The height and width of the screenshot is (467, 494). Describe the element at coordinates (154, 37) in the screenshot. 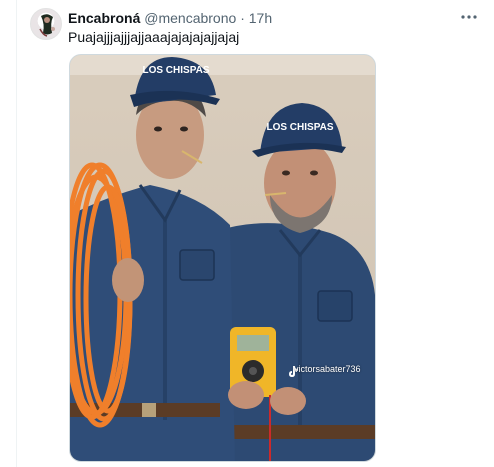

I see `tweet-text: Puajajjjajjjajjaaajajajajajjajaj` at that location.